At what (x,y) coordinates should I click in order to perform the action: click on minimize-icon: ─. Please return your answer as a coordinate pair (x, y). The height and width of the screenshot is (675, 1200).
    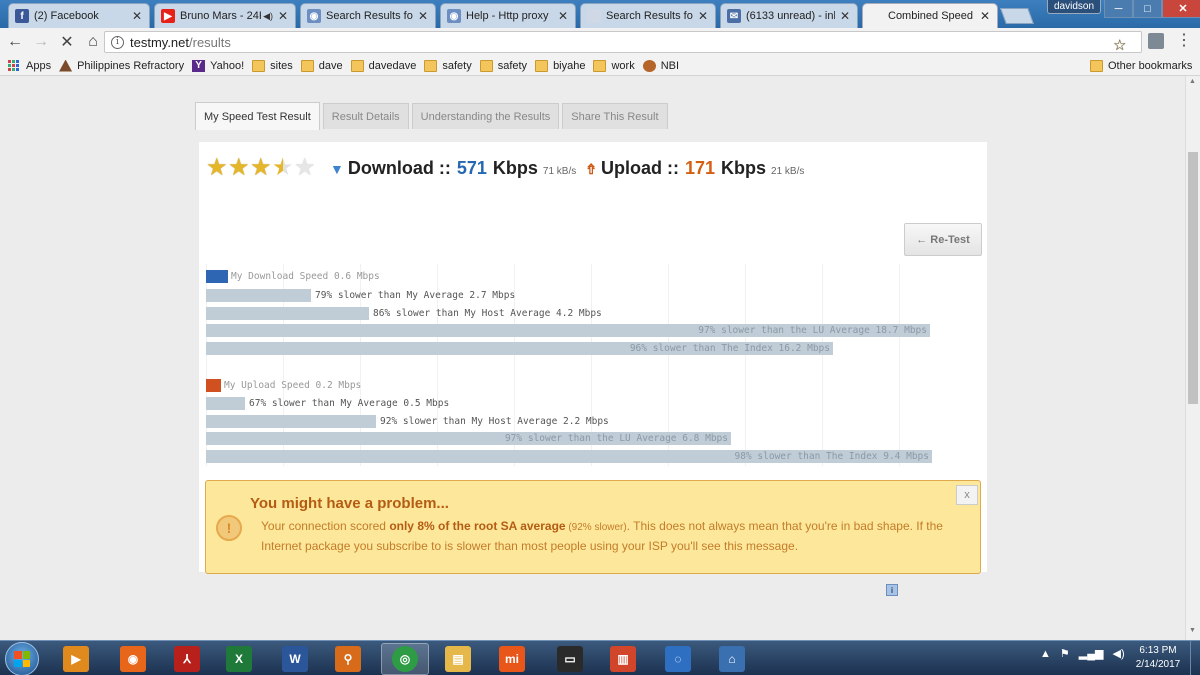
    Looking at the image, I should click on (1118, 9).